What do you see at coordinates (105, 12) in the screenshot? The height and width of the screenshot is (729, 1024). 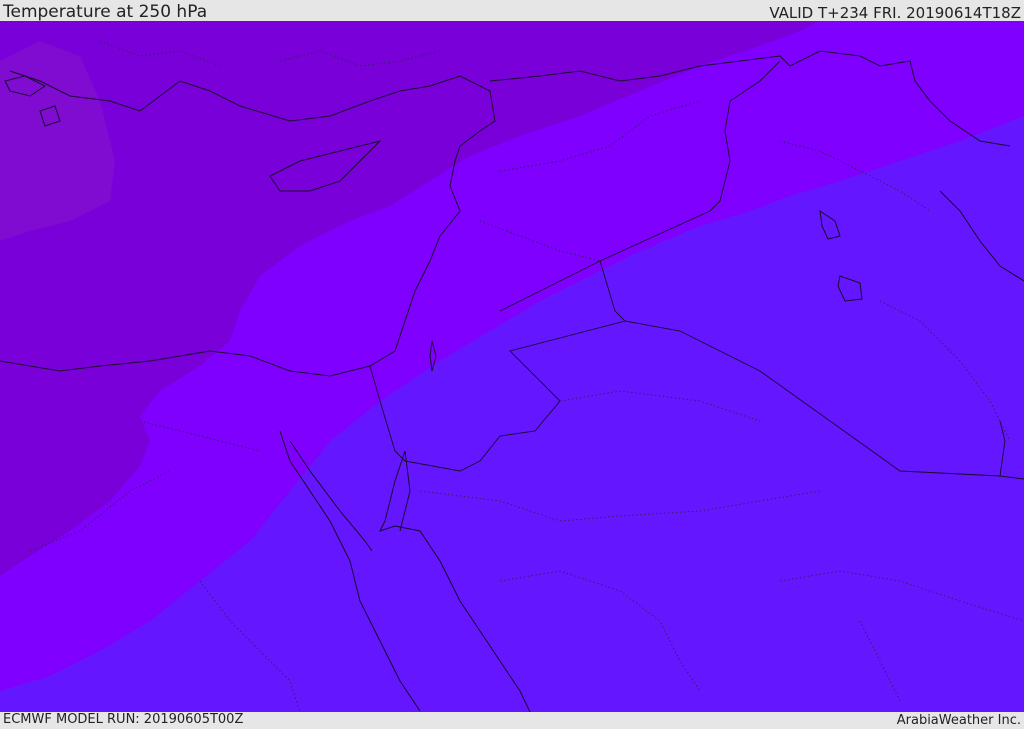 I see `map-title: Temperature at 250 hPa` at bounding box center [105, 12].